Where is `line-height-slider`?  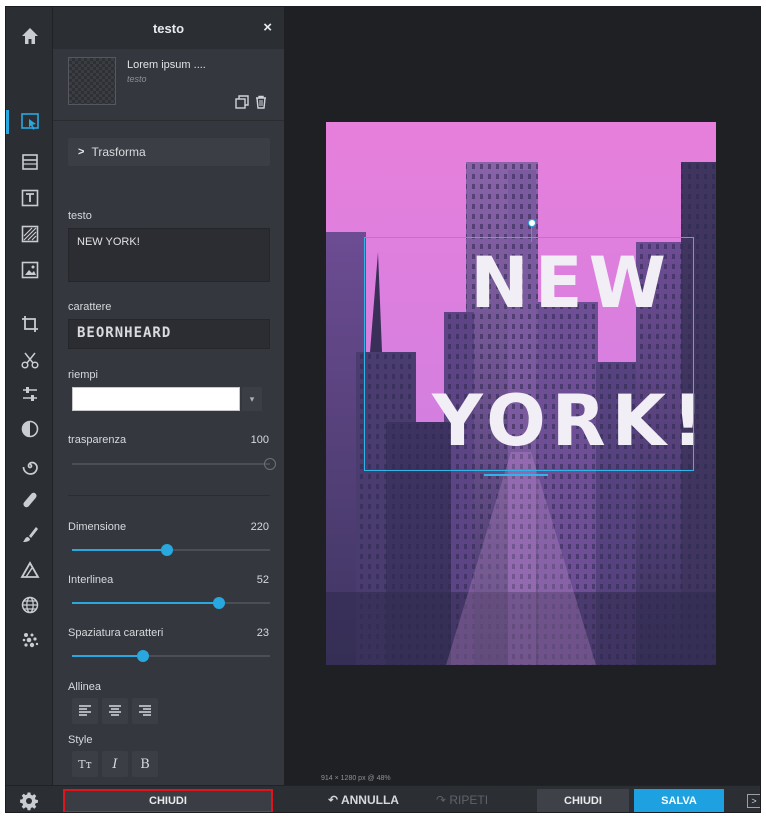
line-height-slider is located at coordinates (171, 603).